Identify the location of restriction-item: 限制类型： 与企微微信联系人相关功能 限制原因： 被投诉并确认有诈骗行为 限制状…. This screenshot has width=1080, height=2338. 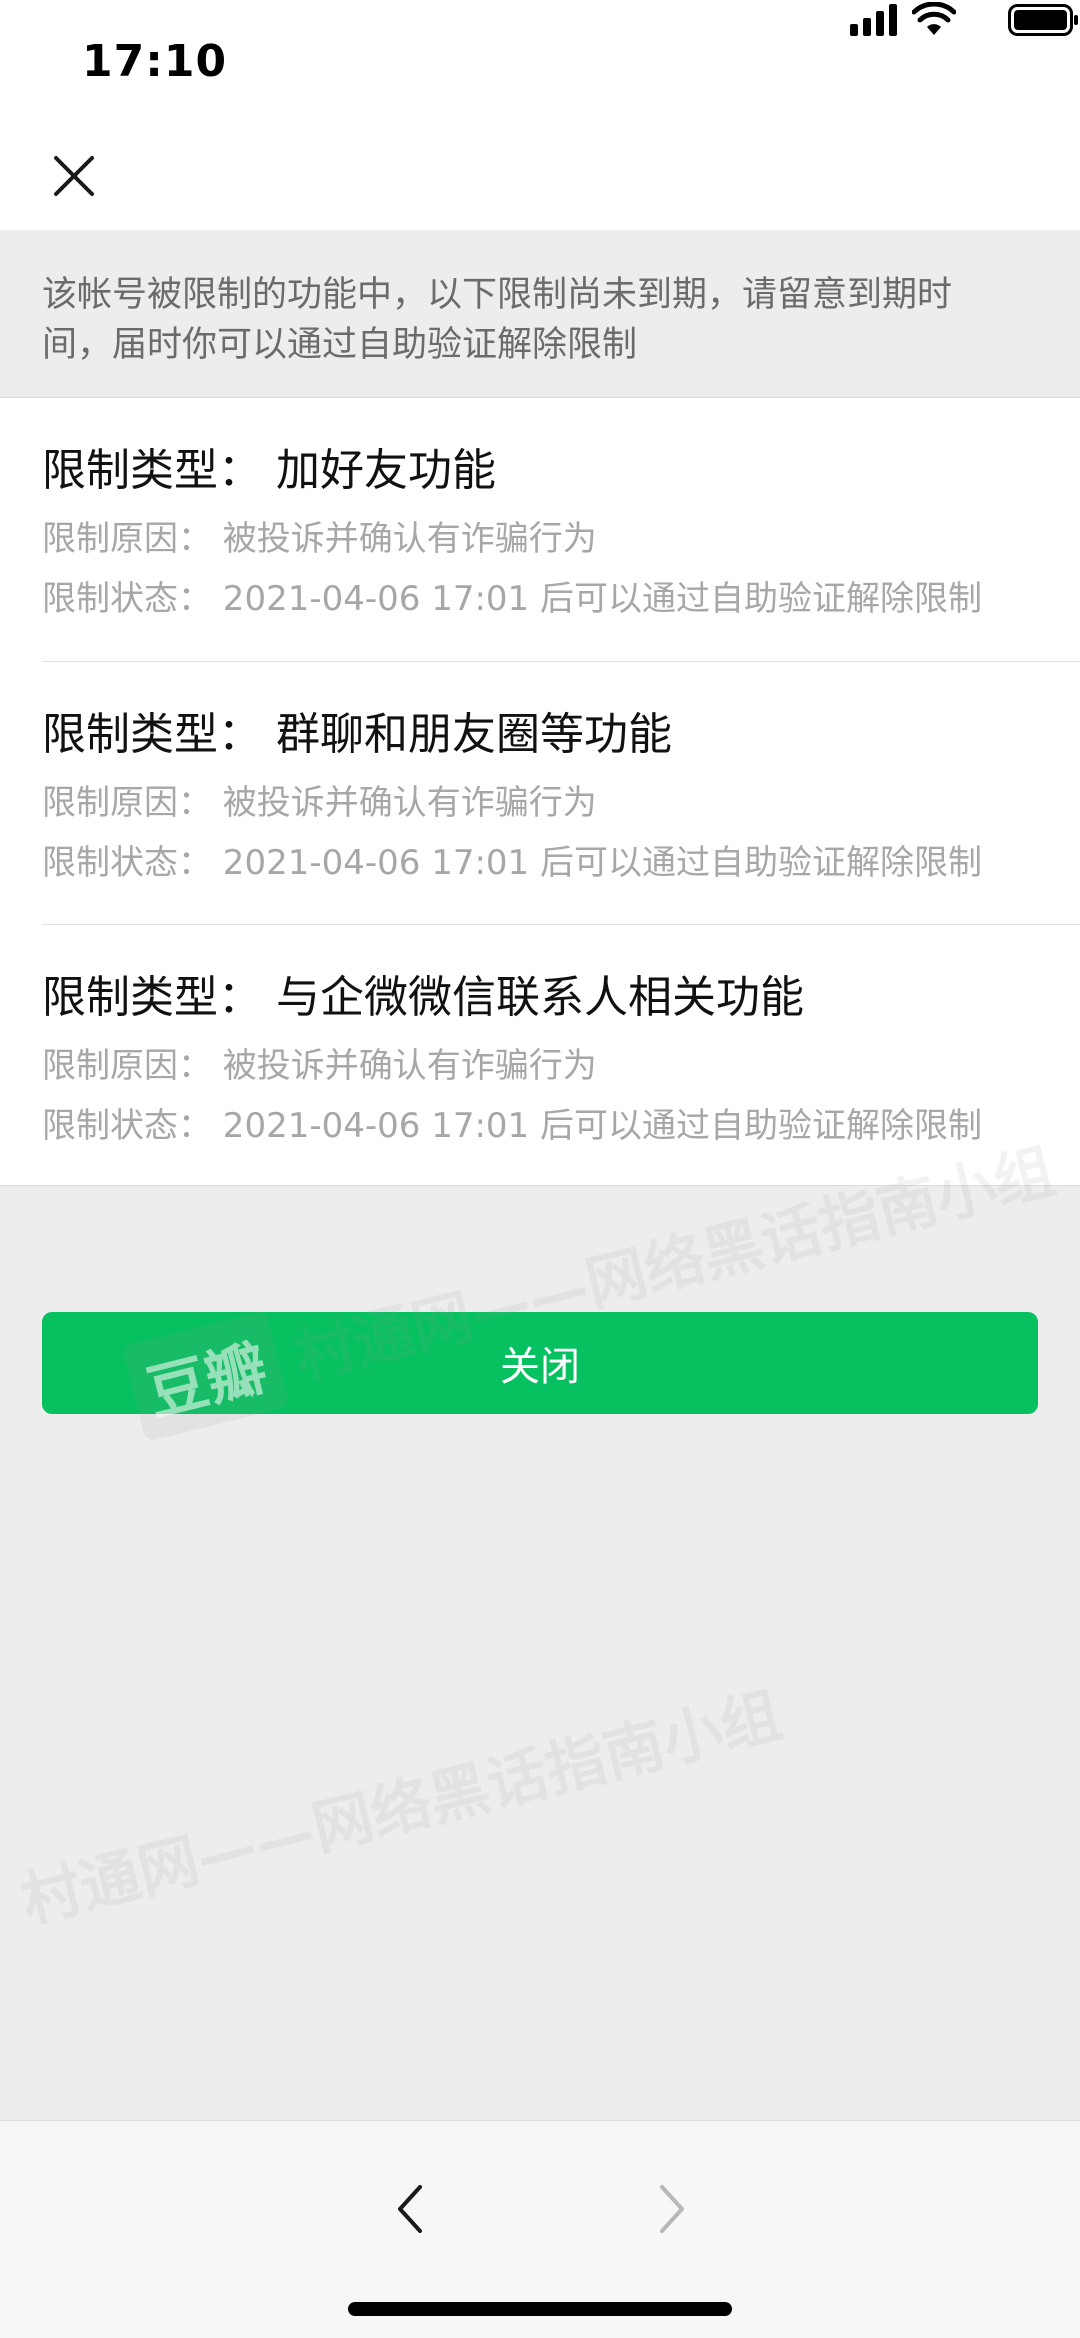
(561, 1056).